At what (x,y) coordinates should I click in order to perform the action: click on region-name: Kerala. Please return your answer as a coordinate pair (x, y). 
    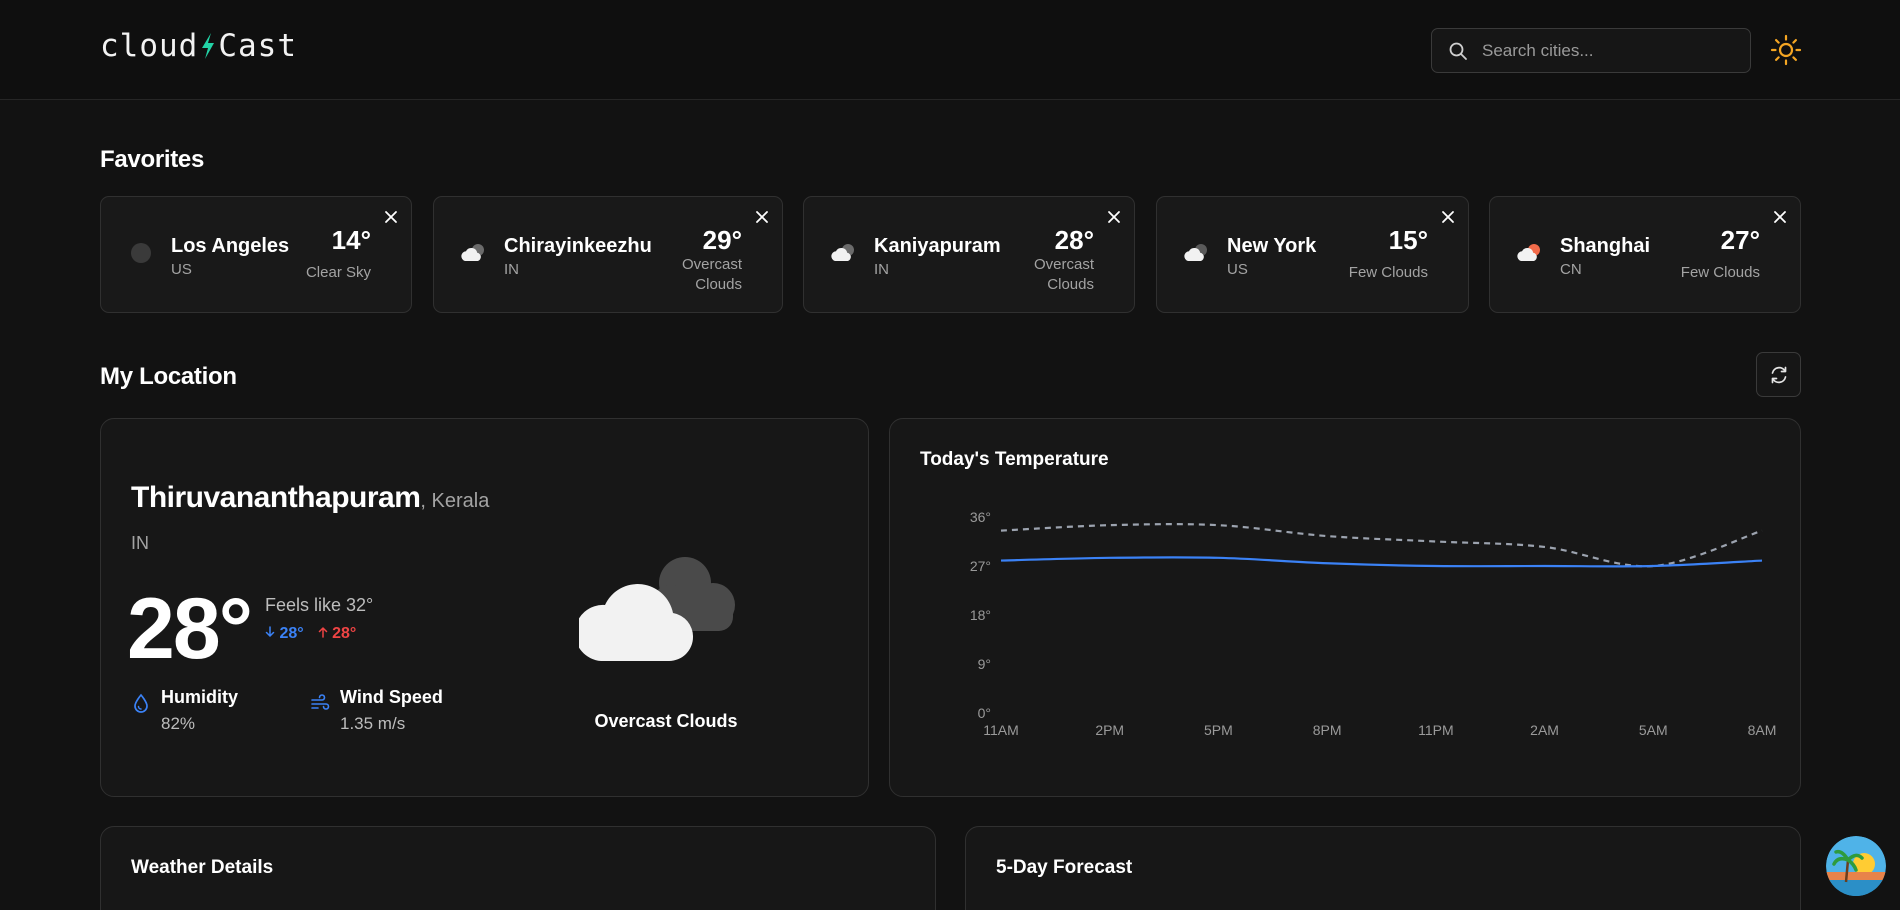
    Looking at the image, I should click on (460, 501).